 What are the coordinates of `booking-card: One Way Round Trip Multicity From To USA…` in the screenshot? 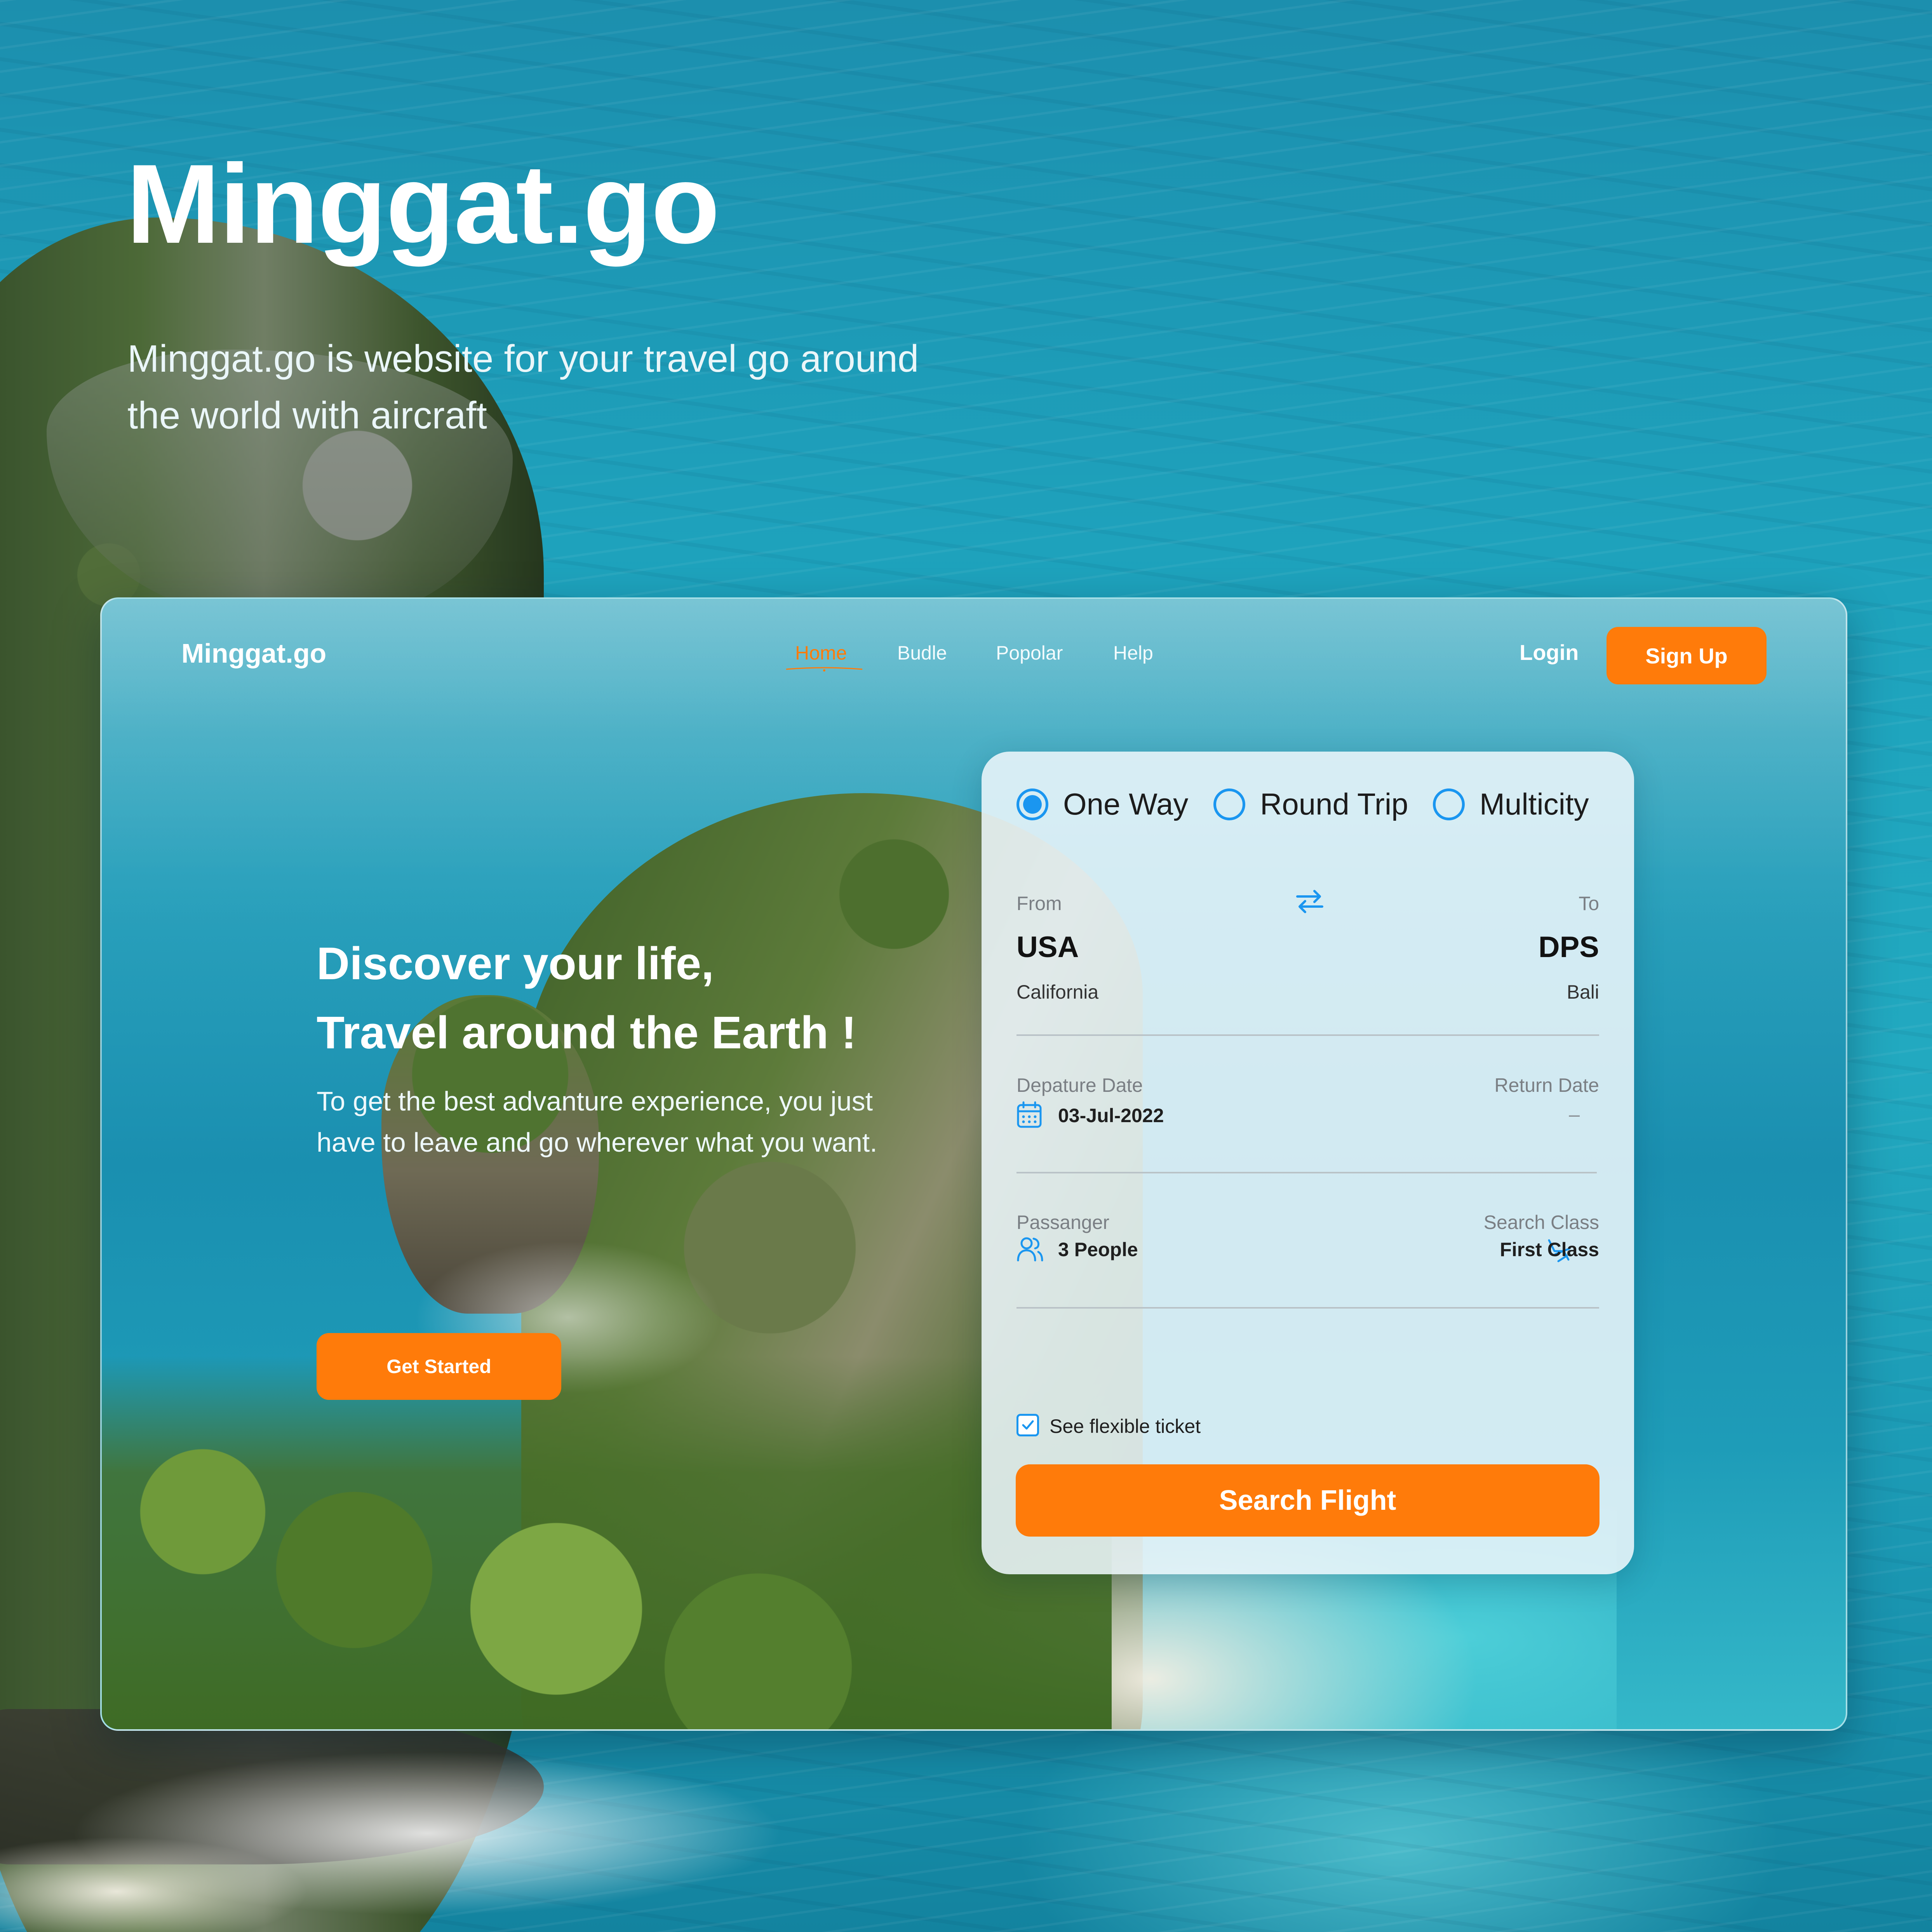 It's located at (1308, 1163).